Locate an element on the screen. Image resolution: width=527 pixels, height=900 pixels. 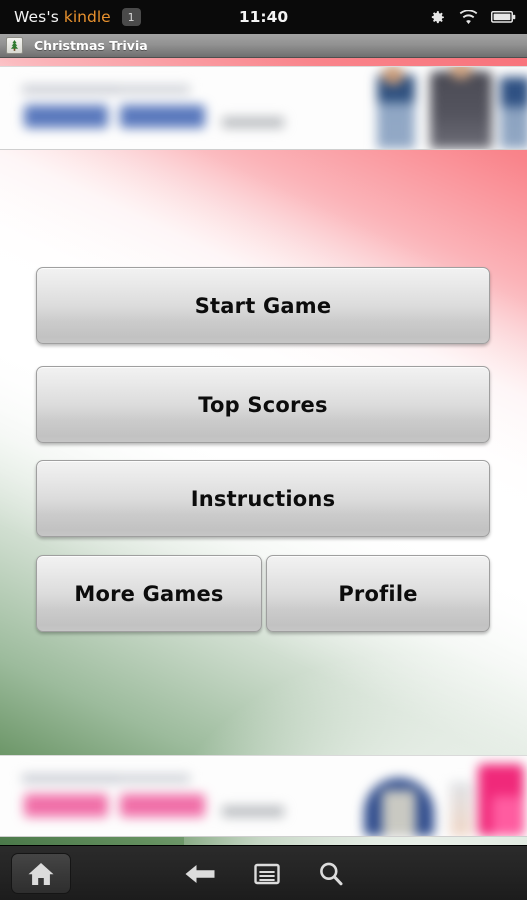
bottom-ad-content is located at coordinates (263, 796).